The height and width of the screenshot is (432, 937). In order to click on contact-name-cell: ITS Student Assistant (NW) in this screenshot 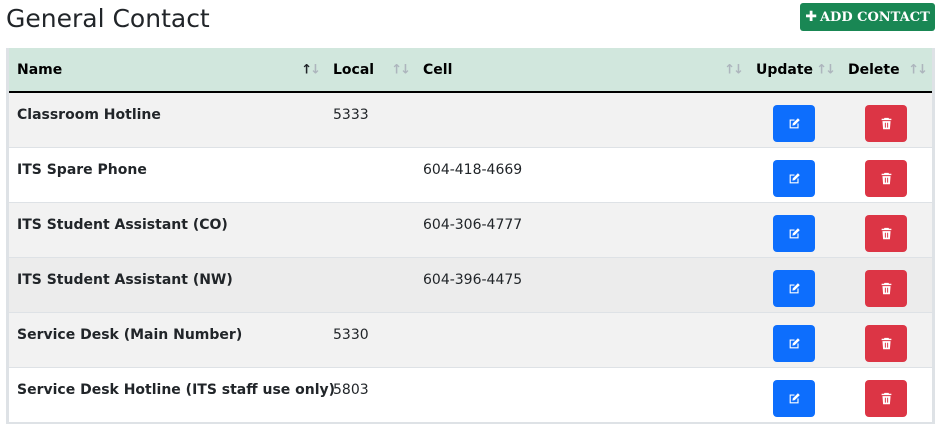, I will do `click(167, 284)`.